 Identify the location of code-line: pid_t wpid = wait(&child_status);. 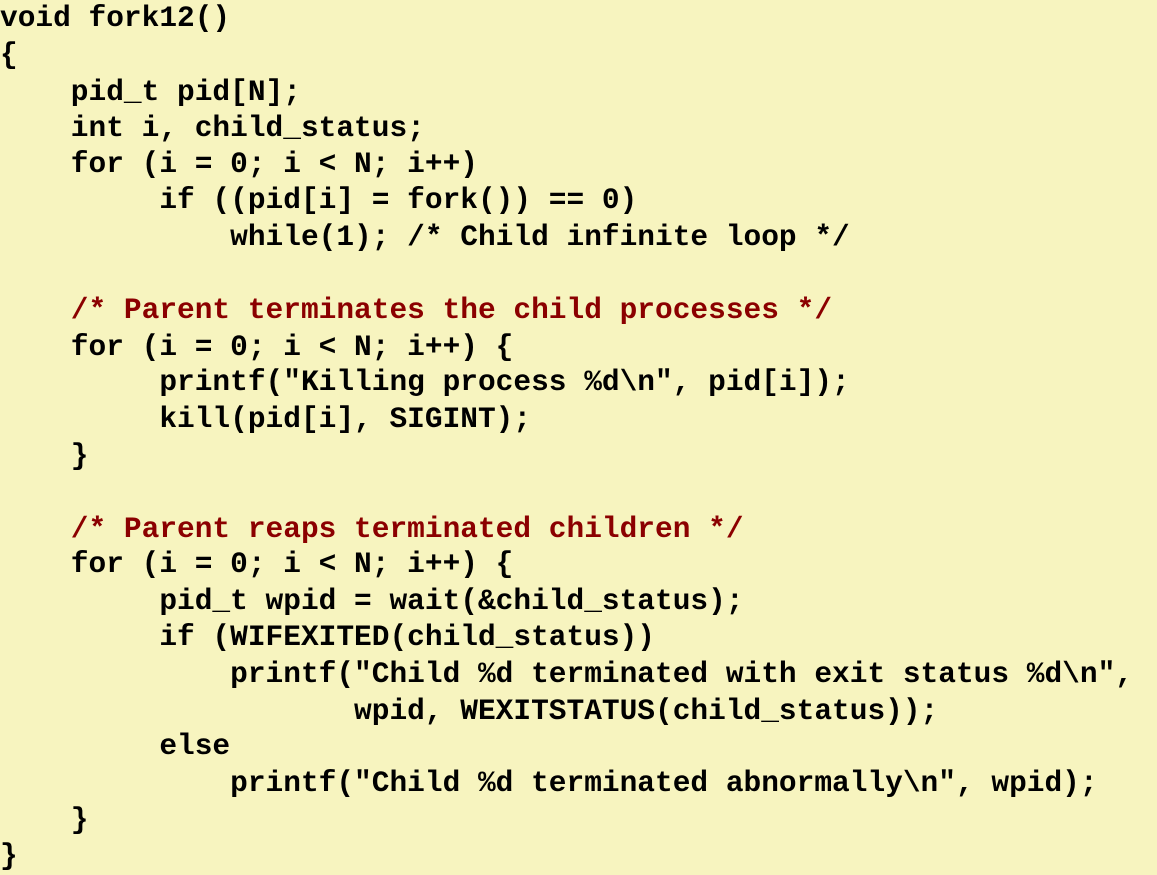
(372, 601).